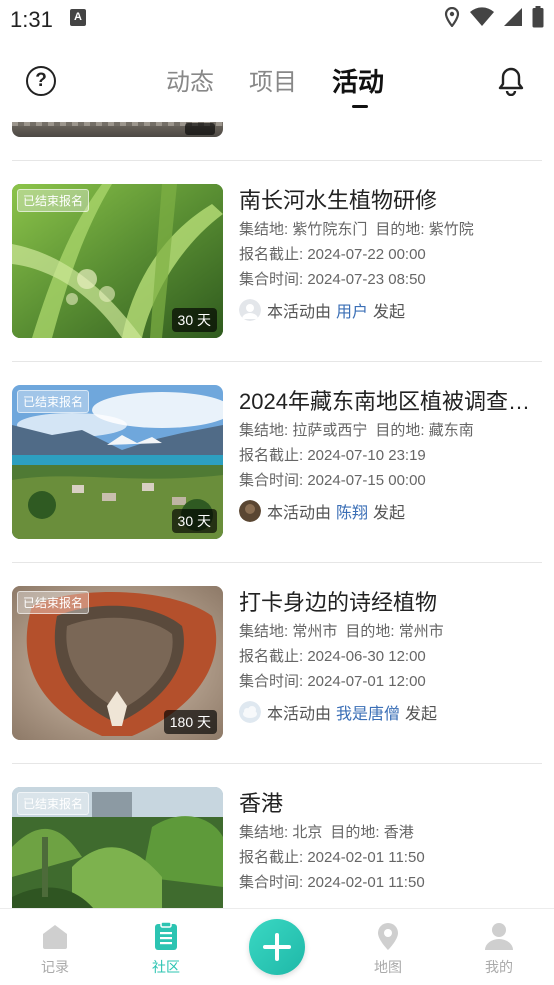 The image size is (554, 985). Describe the element at coordinates (117, 663) in the screenshot. I see `activity-thumbnail: 已结束报名 180 天` at that location.